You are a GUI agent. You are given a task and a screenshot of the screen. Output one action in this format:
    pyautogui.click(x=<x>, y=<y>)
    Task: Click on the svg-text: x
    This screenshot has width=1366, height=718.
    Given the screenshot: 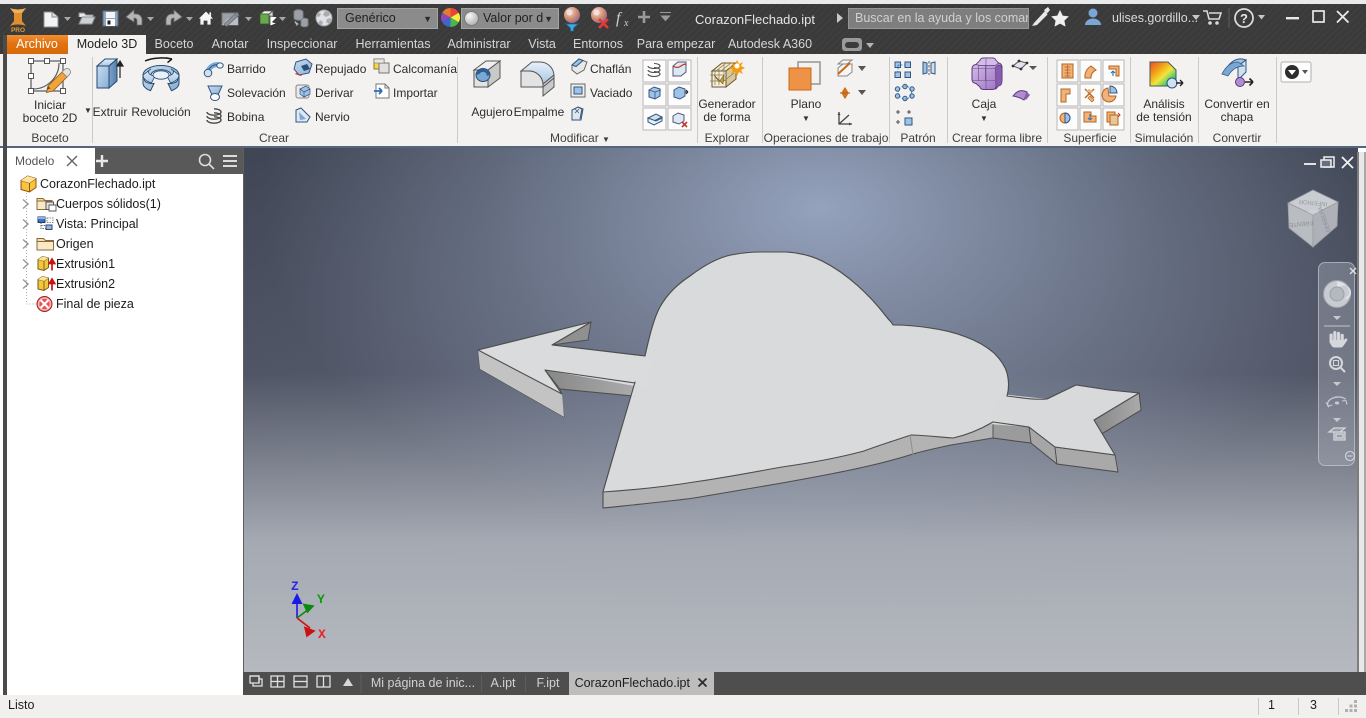 What is the action you would take?
    pyautogui.click(x=626, y=23)
    